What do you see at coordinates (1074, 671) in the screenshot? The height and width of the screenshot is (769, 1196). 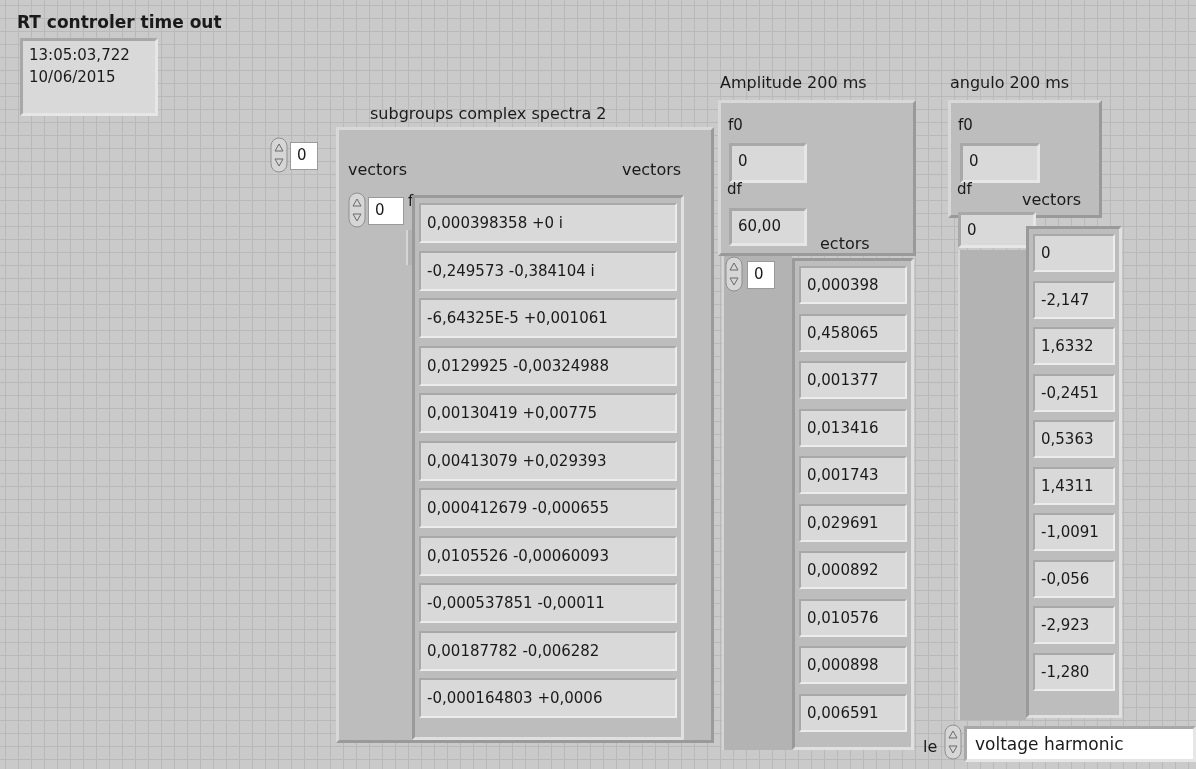 I see `value-display: -1,280` at bounding box center [1074, 671].